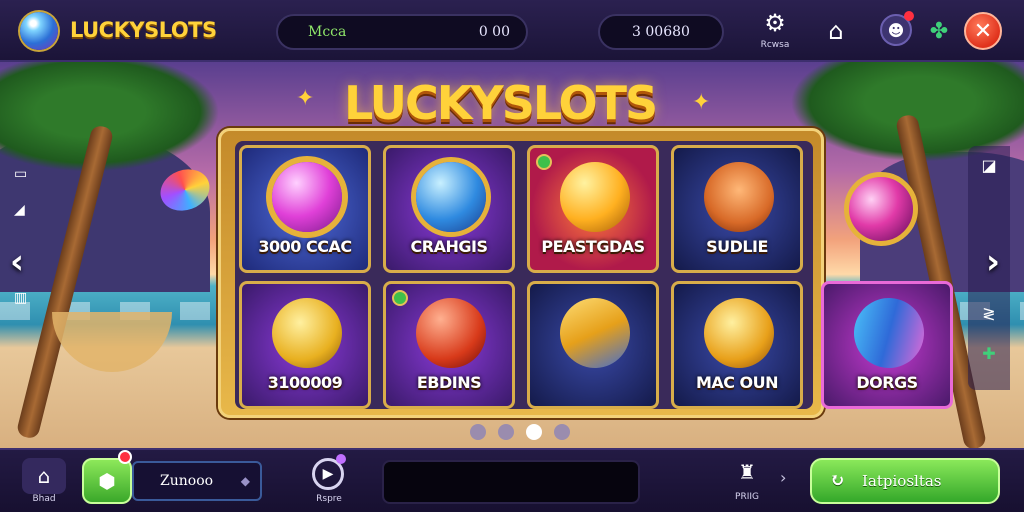  I want to click on chevron-right-icon: ›, so click(783, 477).